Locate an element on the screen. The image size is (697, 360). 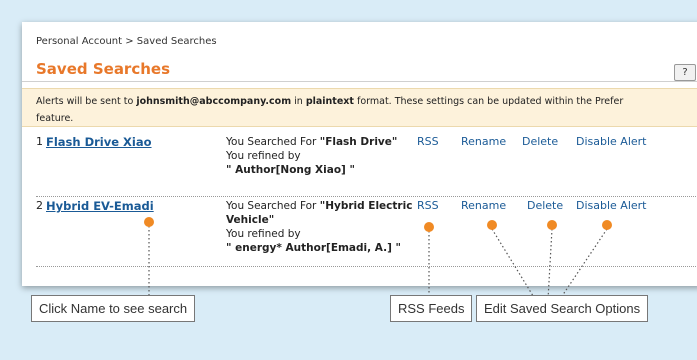
callout-name: Click Name to see search is located at coordinates (113, 308).